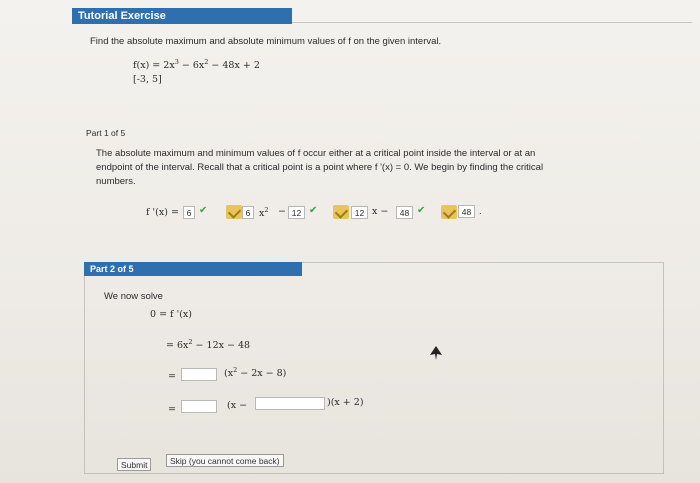 This screenshot has height=483, width=700. What do you see at coordinates (436, 353) in the screenshot?
I see `cursor-icon` at bounding box center [436, 353].